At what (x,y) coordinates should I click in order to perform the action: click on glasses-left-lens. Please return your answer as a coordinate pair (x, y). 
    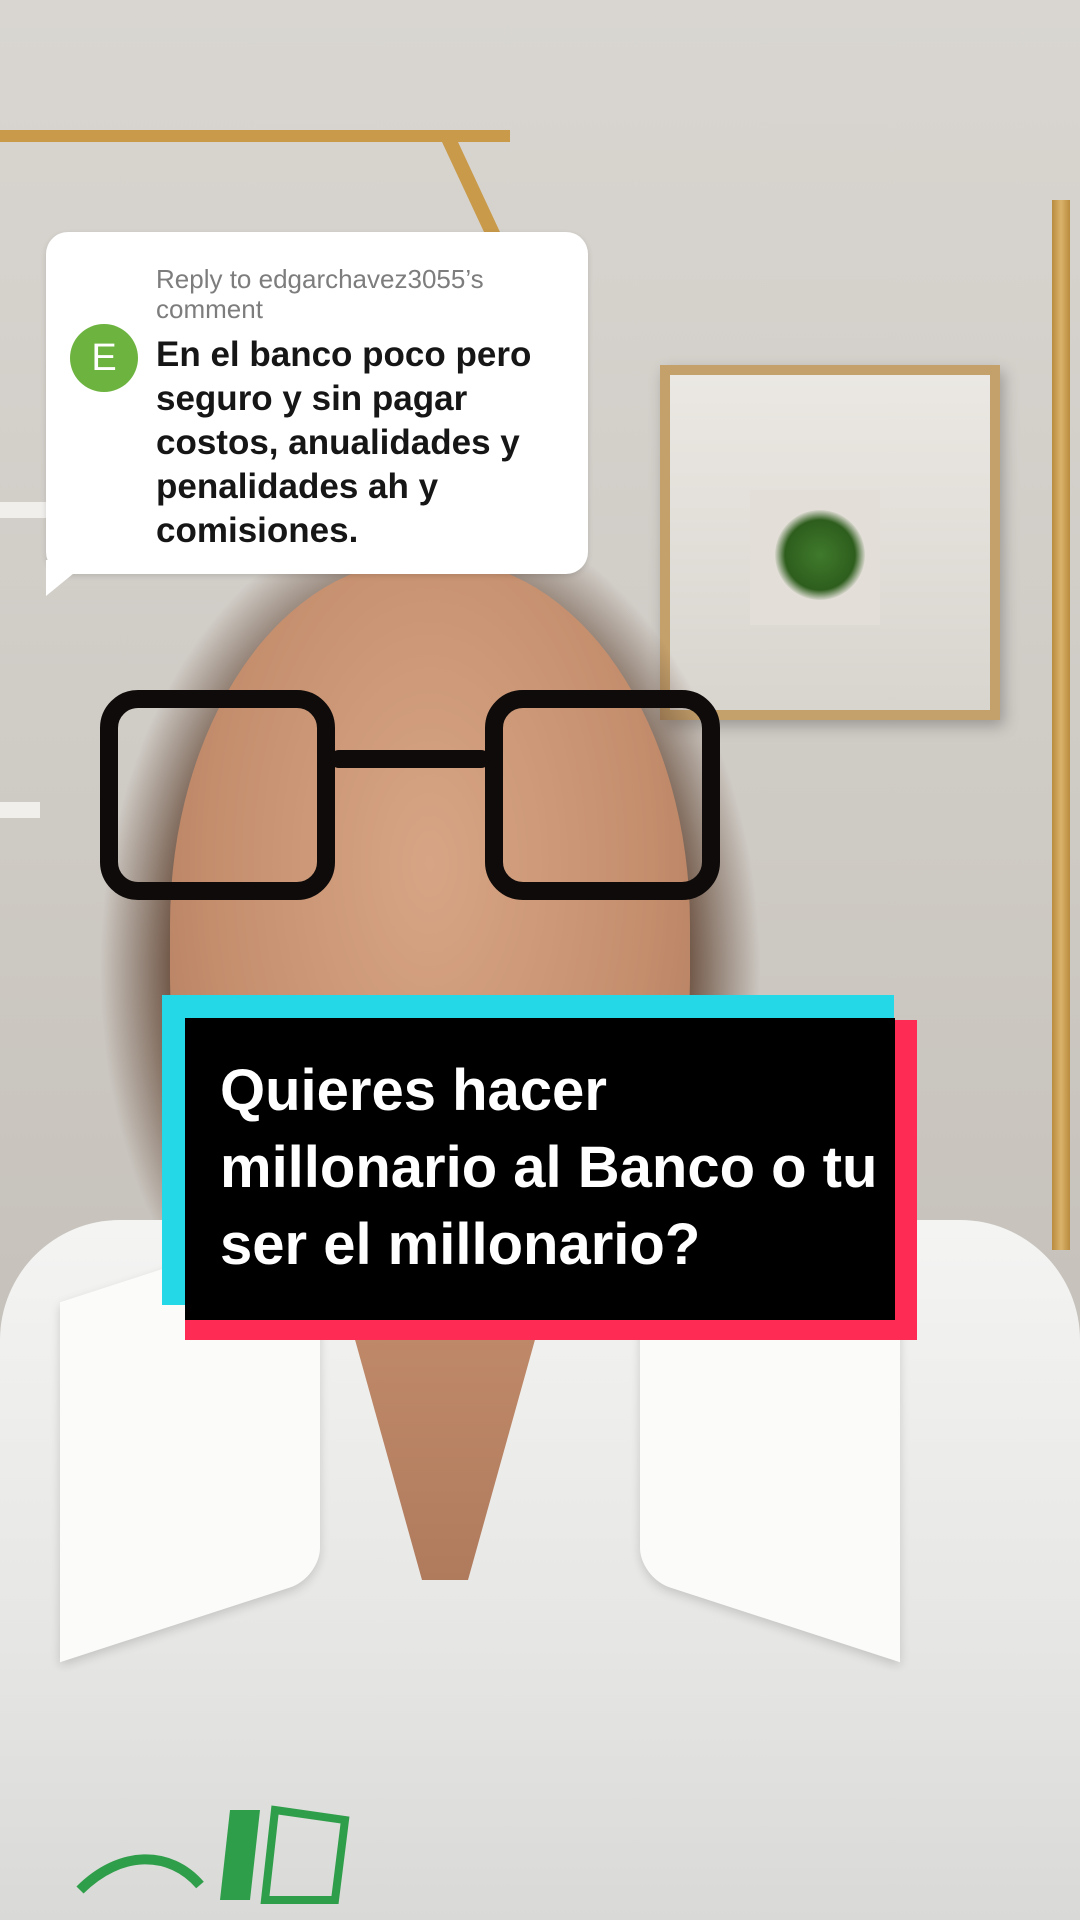
    Looking at the image, I should click on (217, 795).